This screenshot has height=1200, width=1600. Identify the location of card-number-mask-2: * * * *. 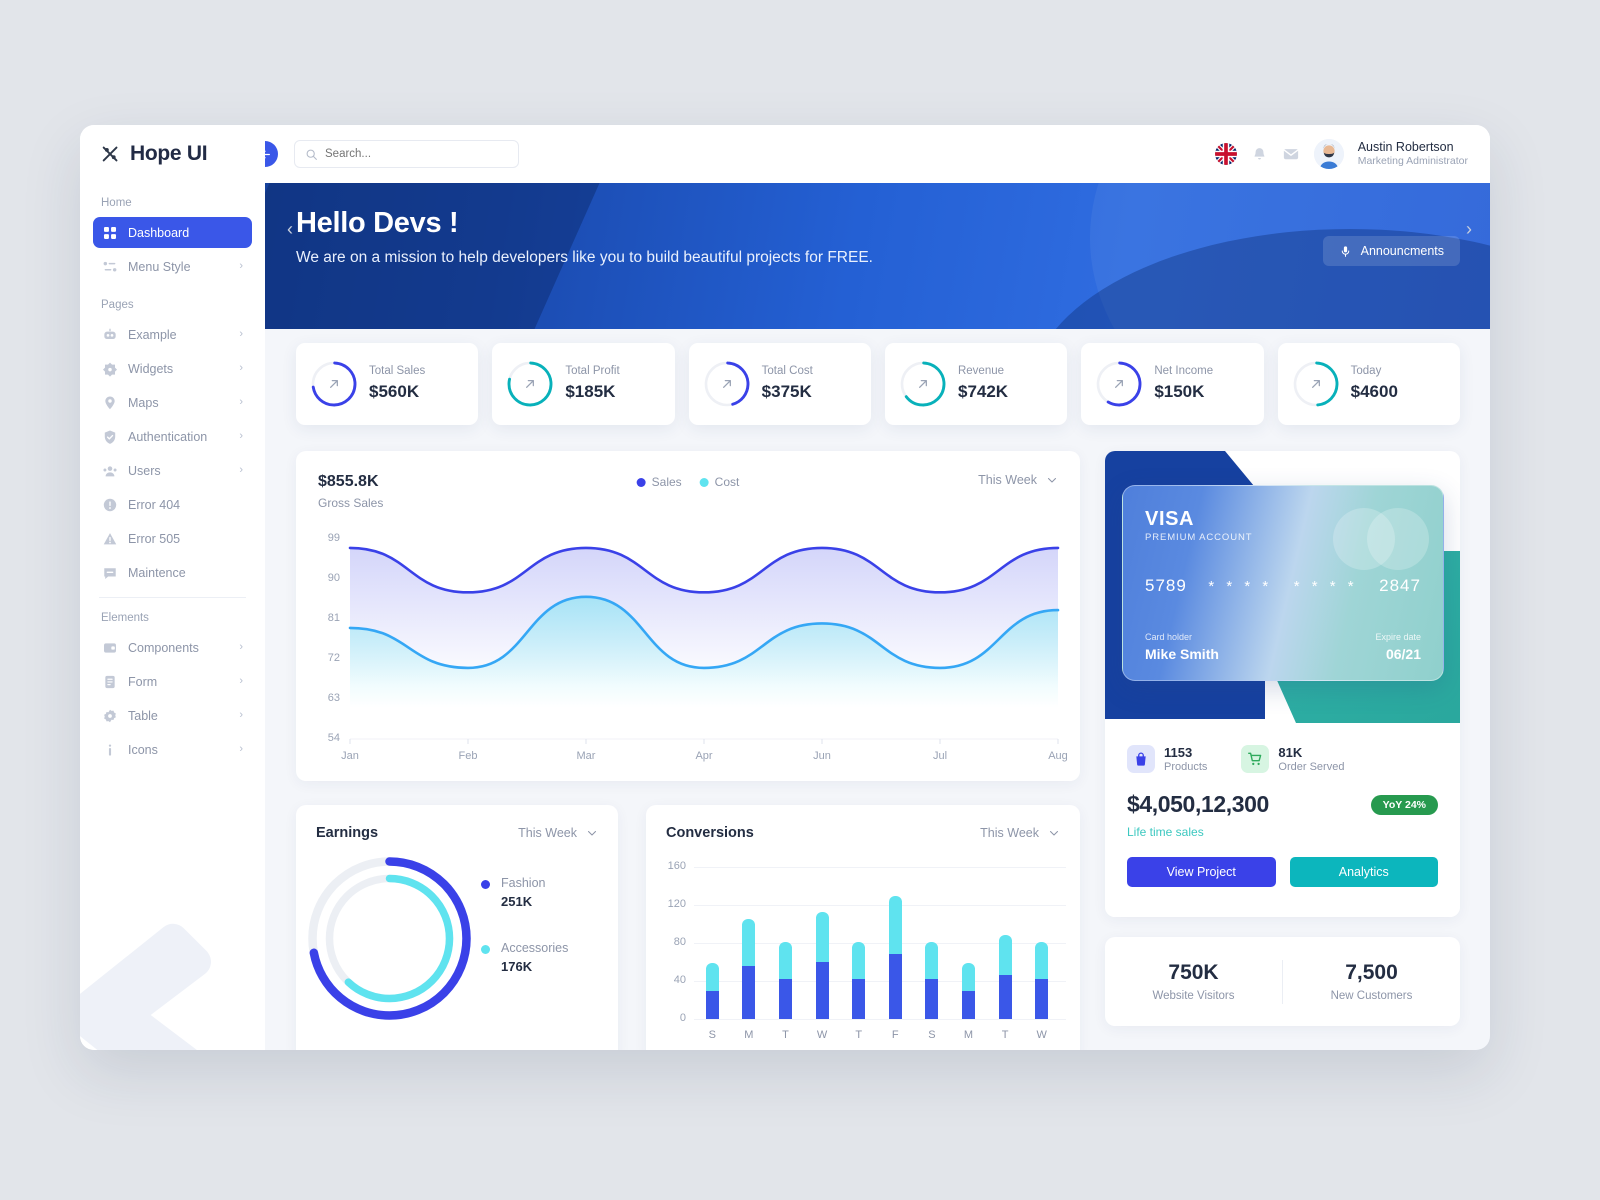
(1325, 586).